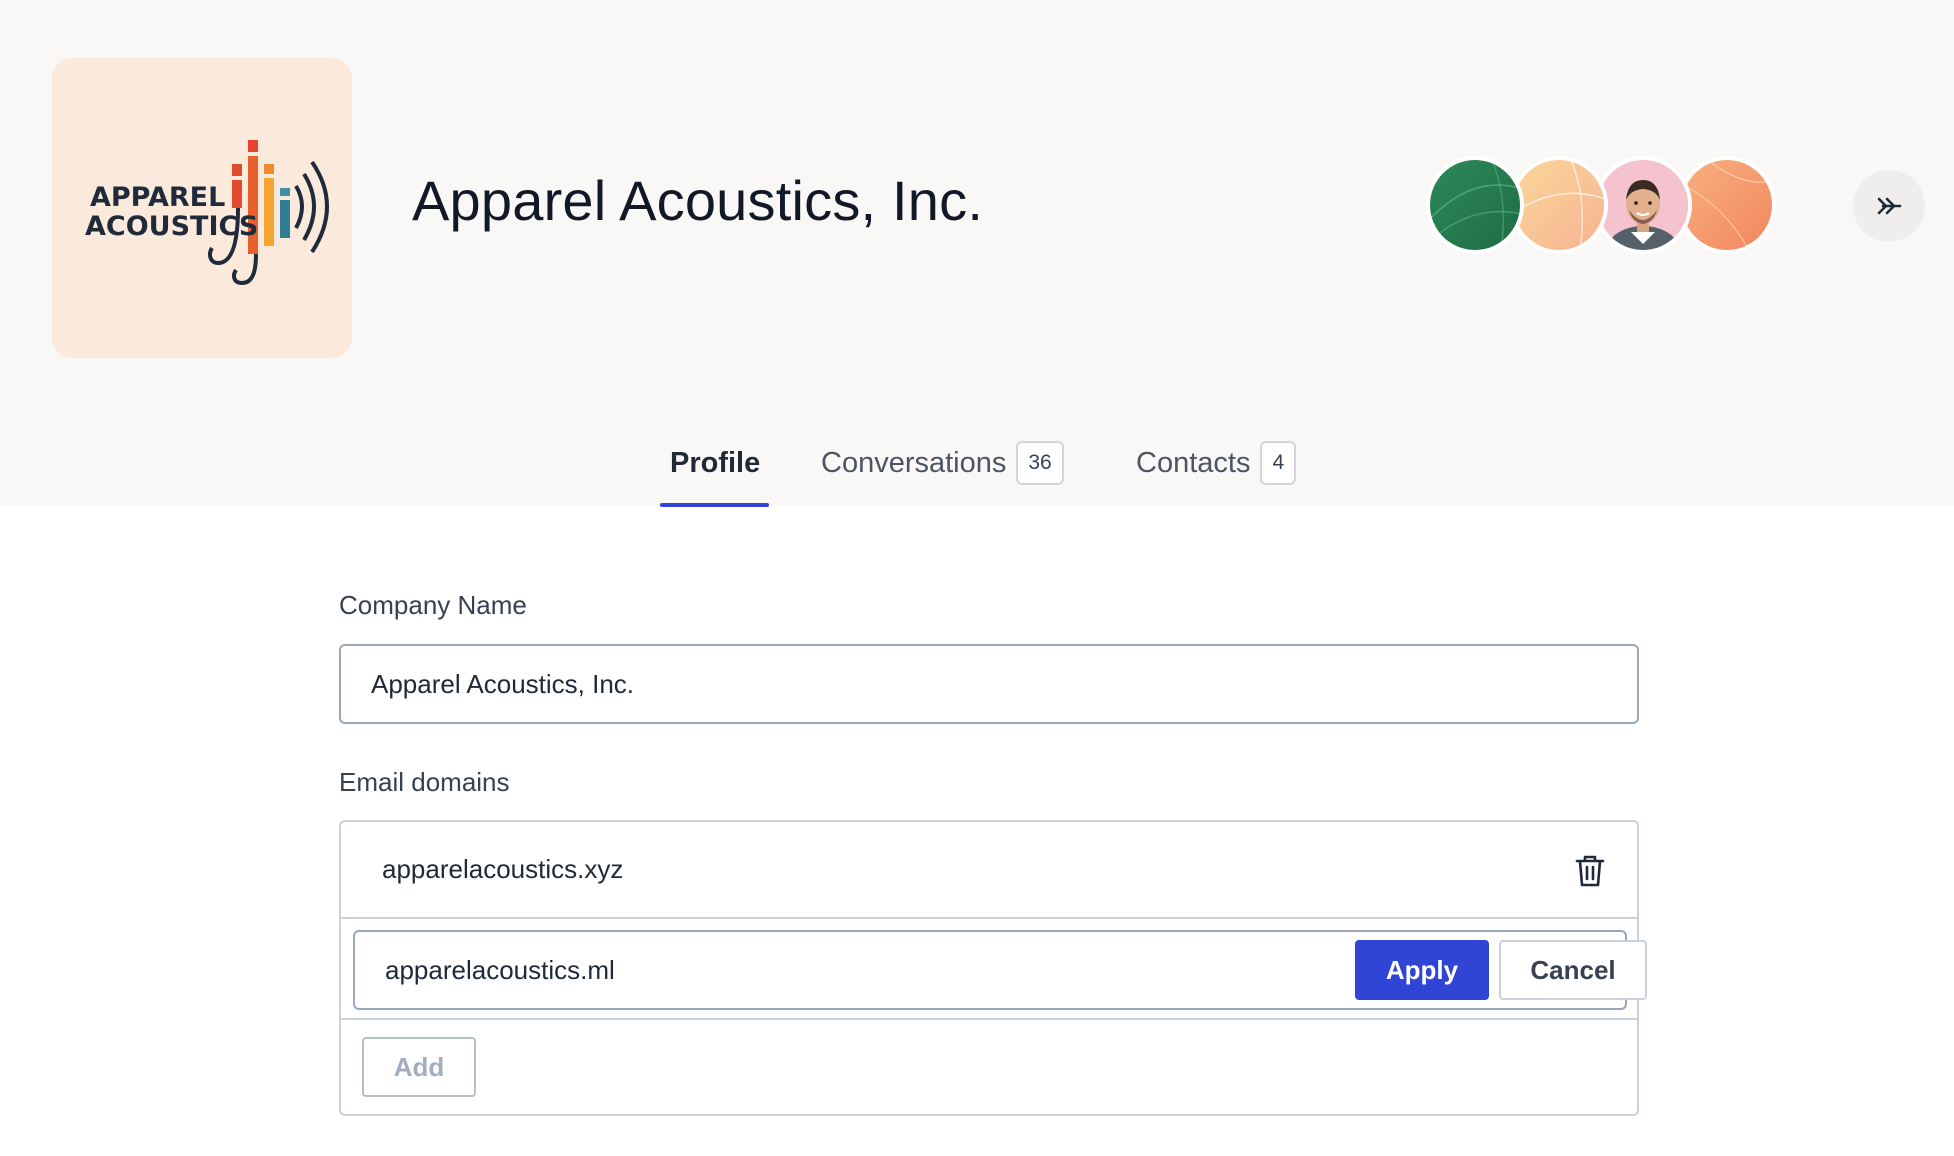  What do you see at coordinates (1422, 970) in the screenshot?
I see `apply-button: Apply` at bounding box center [1422, 970].